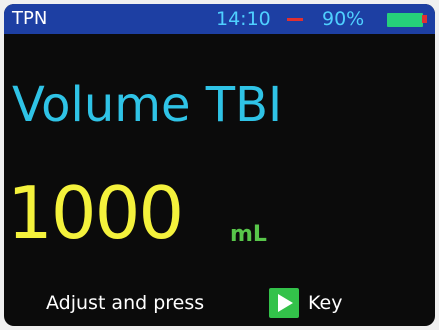 The image size is (439, 330). I want to click on parameter-name: Volume TBI, so click(147, 105).